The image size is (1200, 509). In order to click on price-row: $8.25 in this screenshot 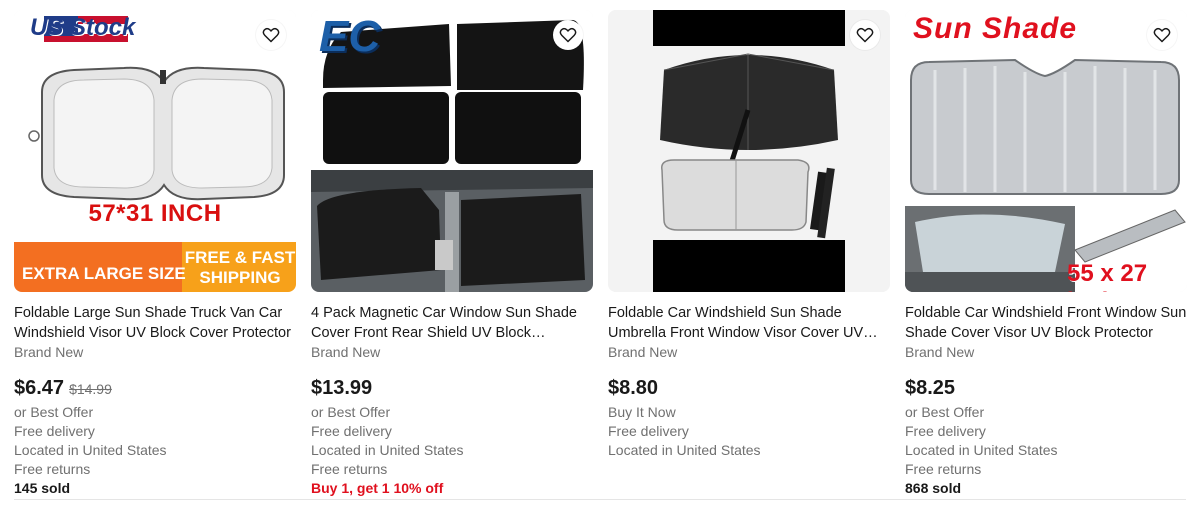, I will do `click(1047, 389)`.